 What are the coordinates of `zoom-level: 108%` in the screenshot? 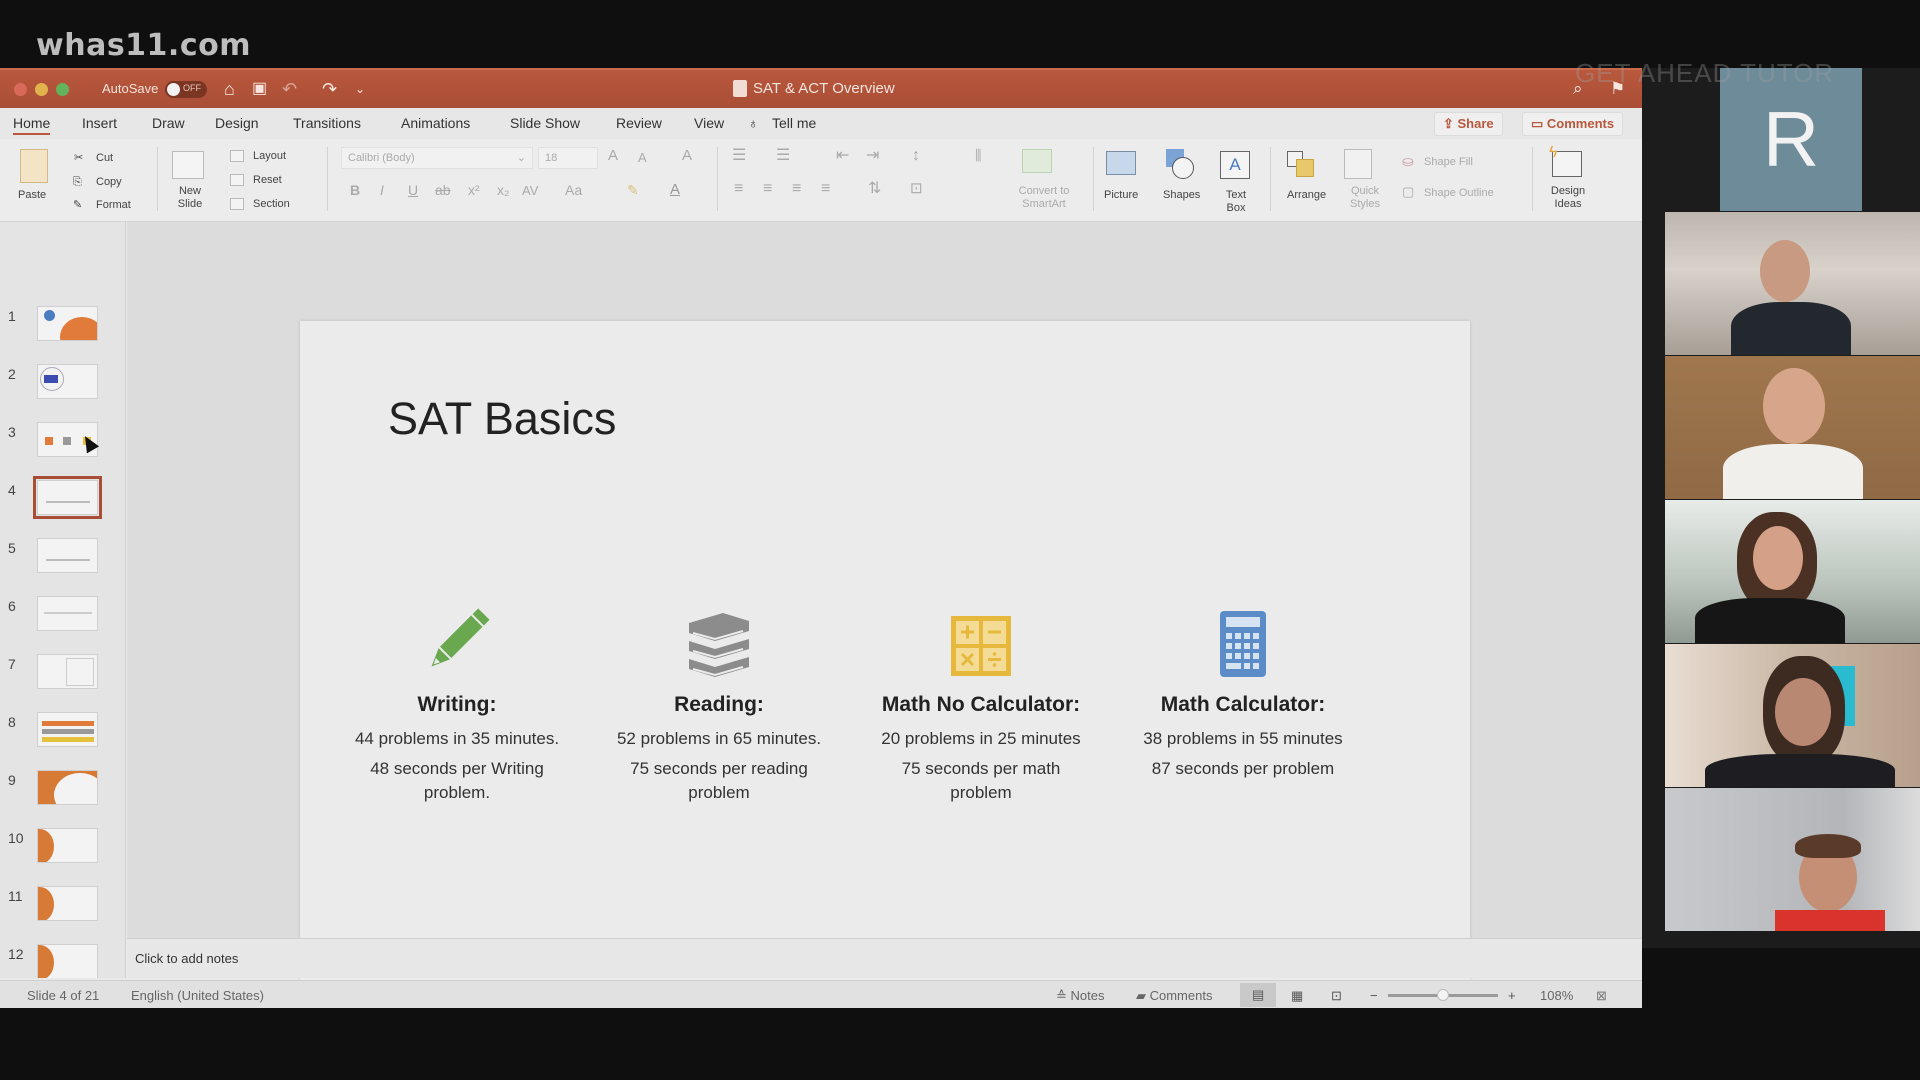 It's located at (1556, 995).